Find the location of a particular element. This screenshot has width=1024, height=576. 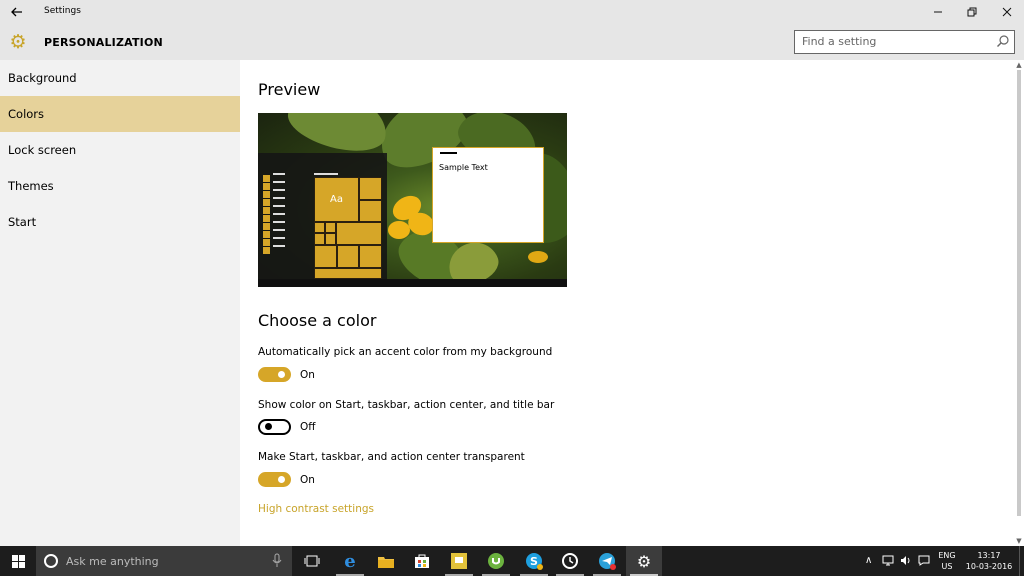

clock-time: 13:17 is located at coordinates (989, 555).